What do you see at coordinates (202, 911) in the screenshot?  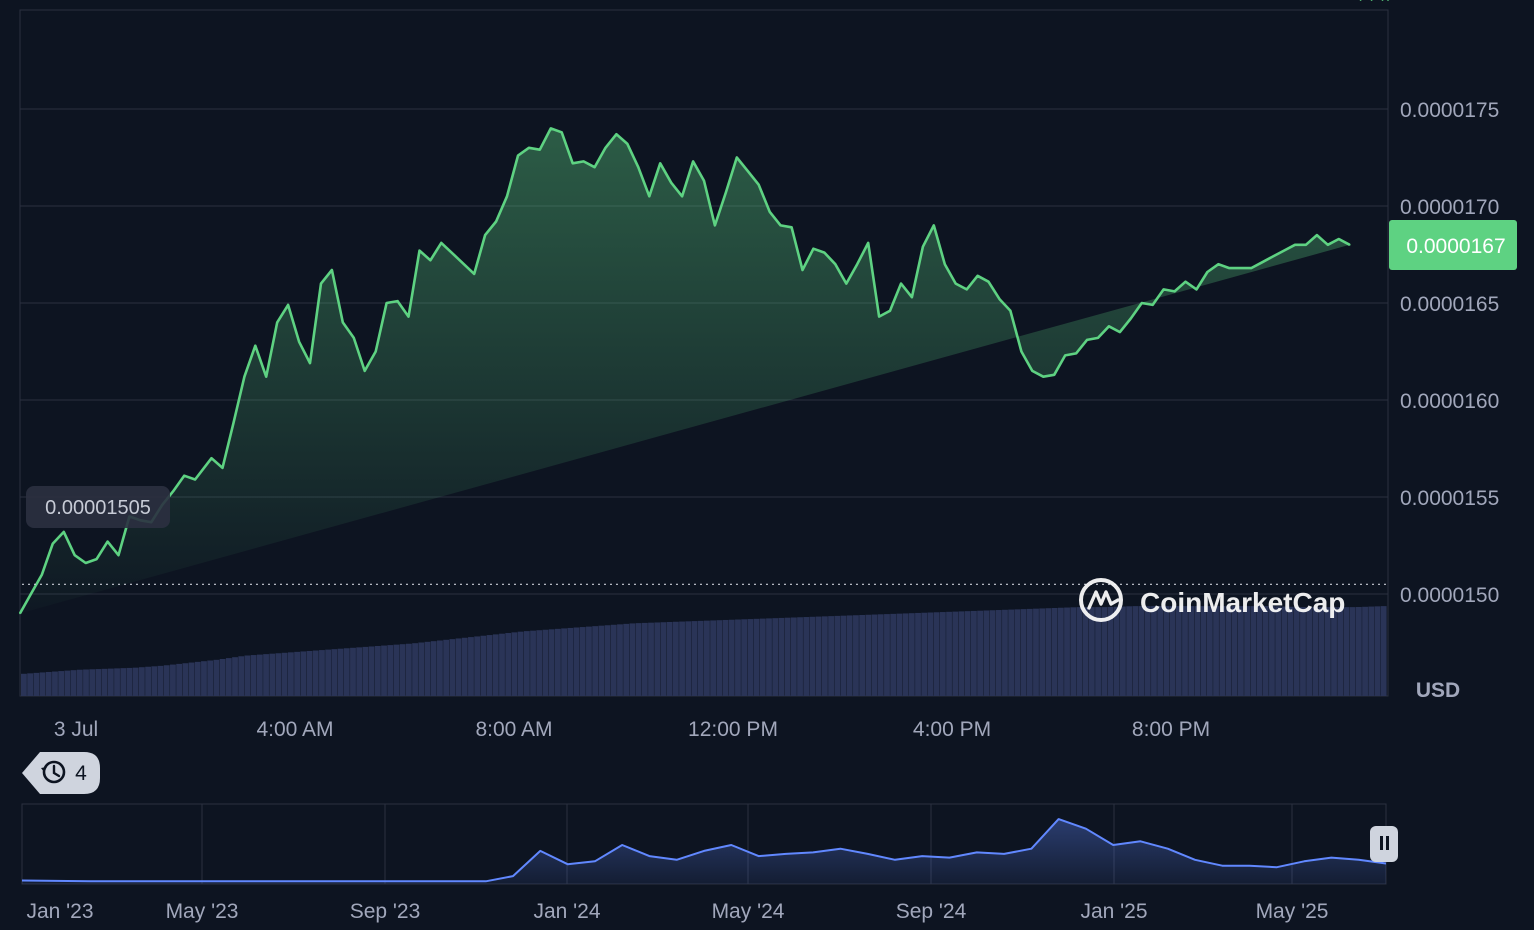 I see `navigator-tick-label: May '23` at bounding box center [202, 911].